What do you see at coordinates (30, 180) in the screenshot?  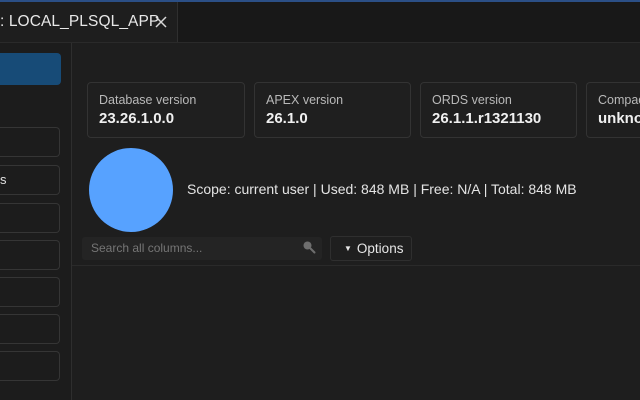 I see `sidebar-item: s` at bounding box center [30, 180].